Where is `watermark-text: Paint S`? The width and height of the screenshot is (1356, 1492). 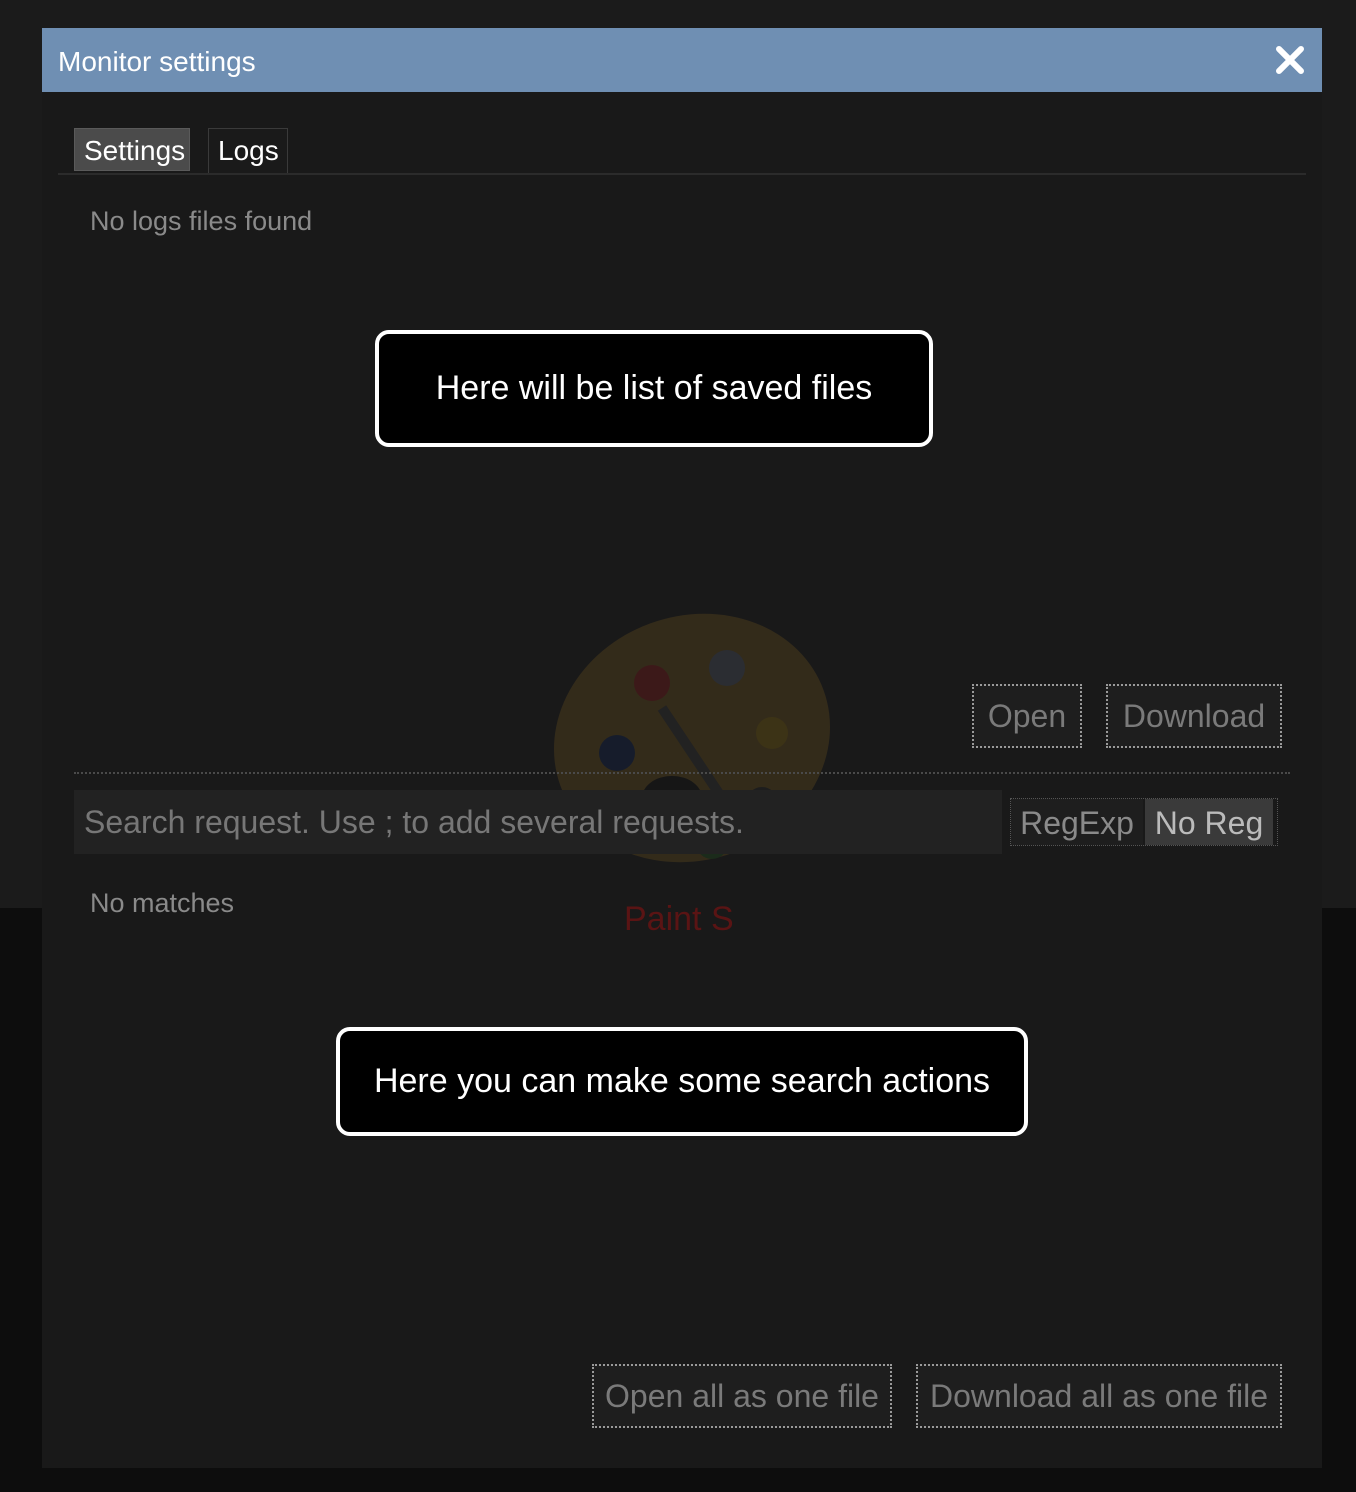 watermark-text: Paint S is located at coordinates (679, 919).